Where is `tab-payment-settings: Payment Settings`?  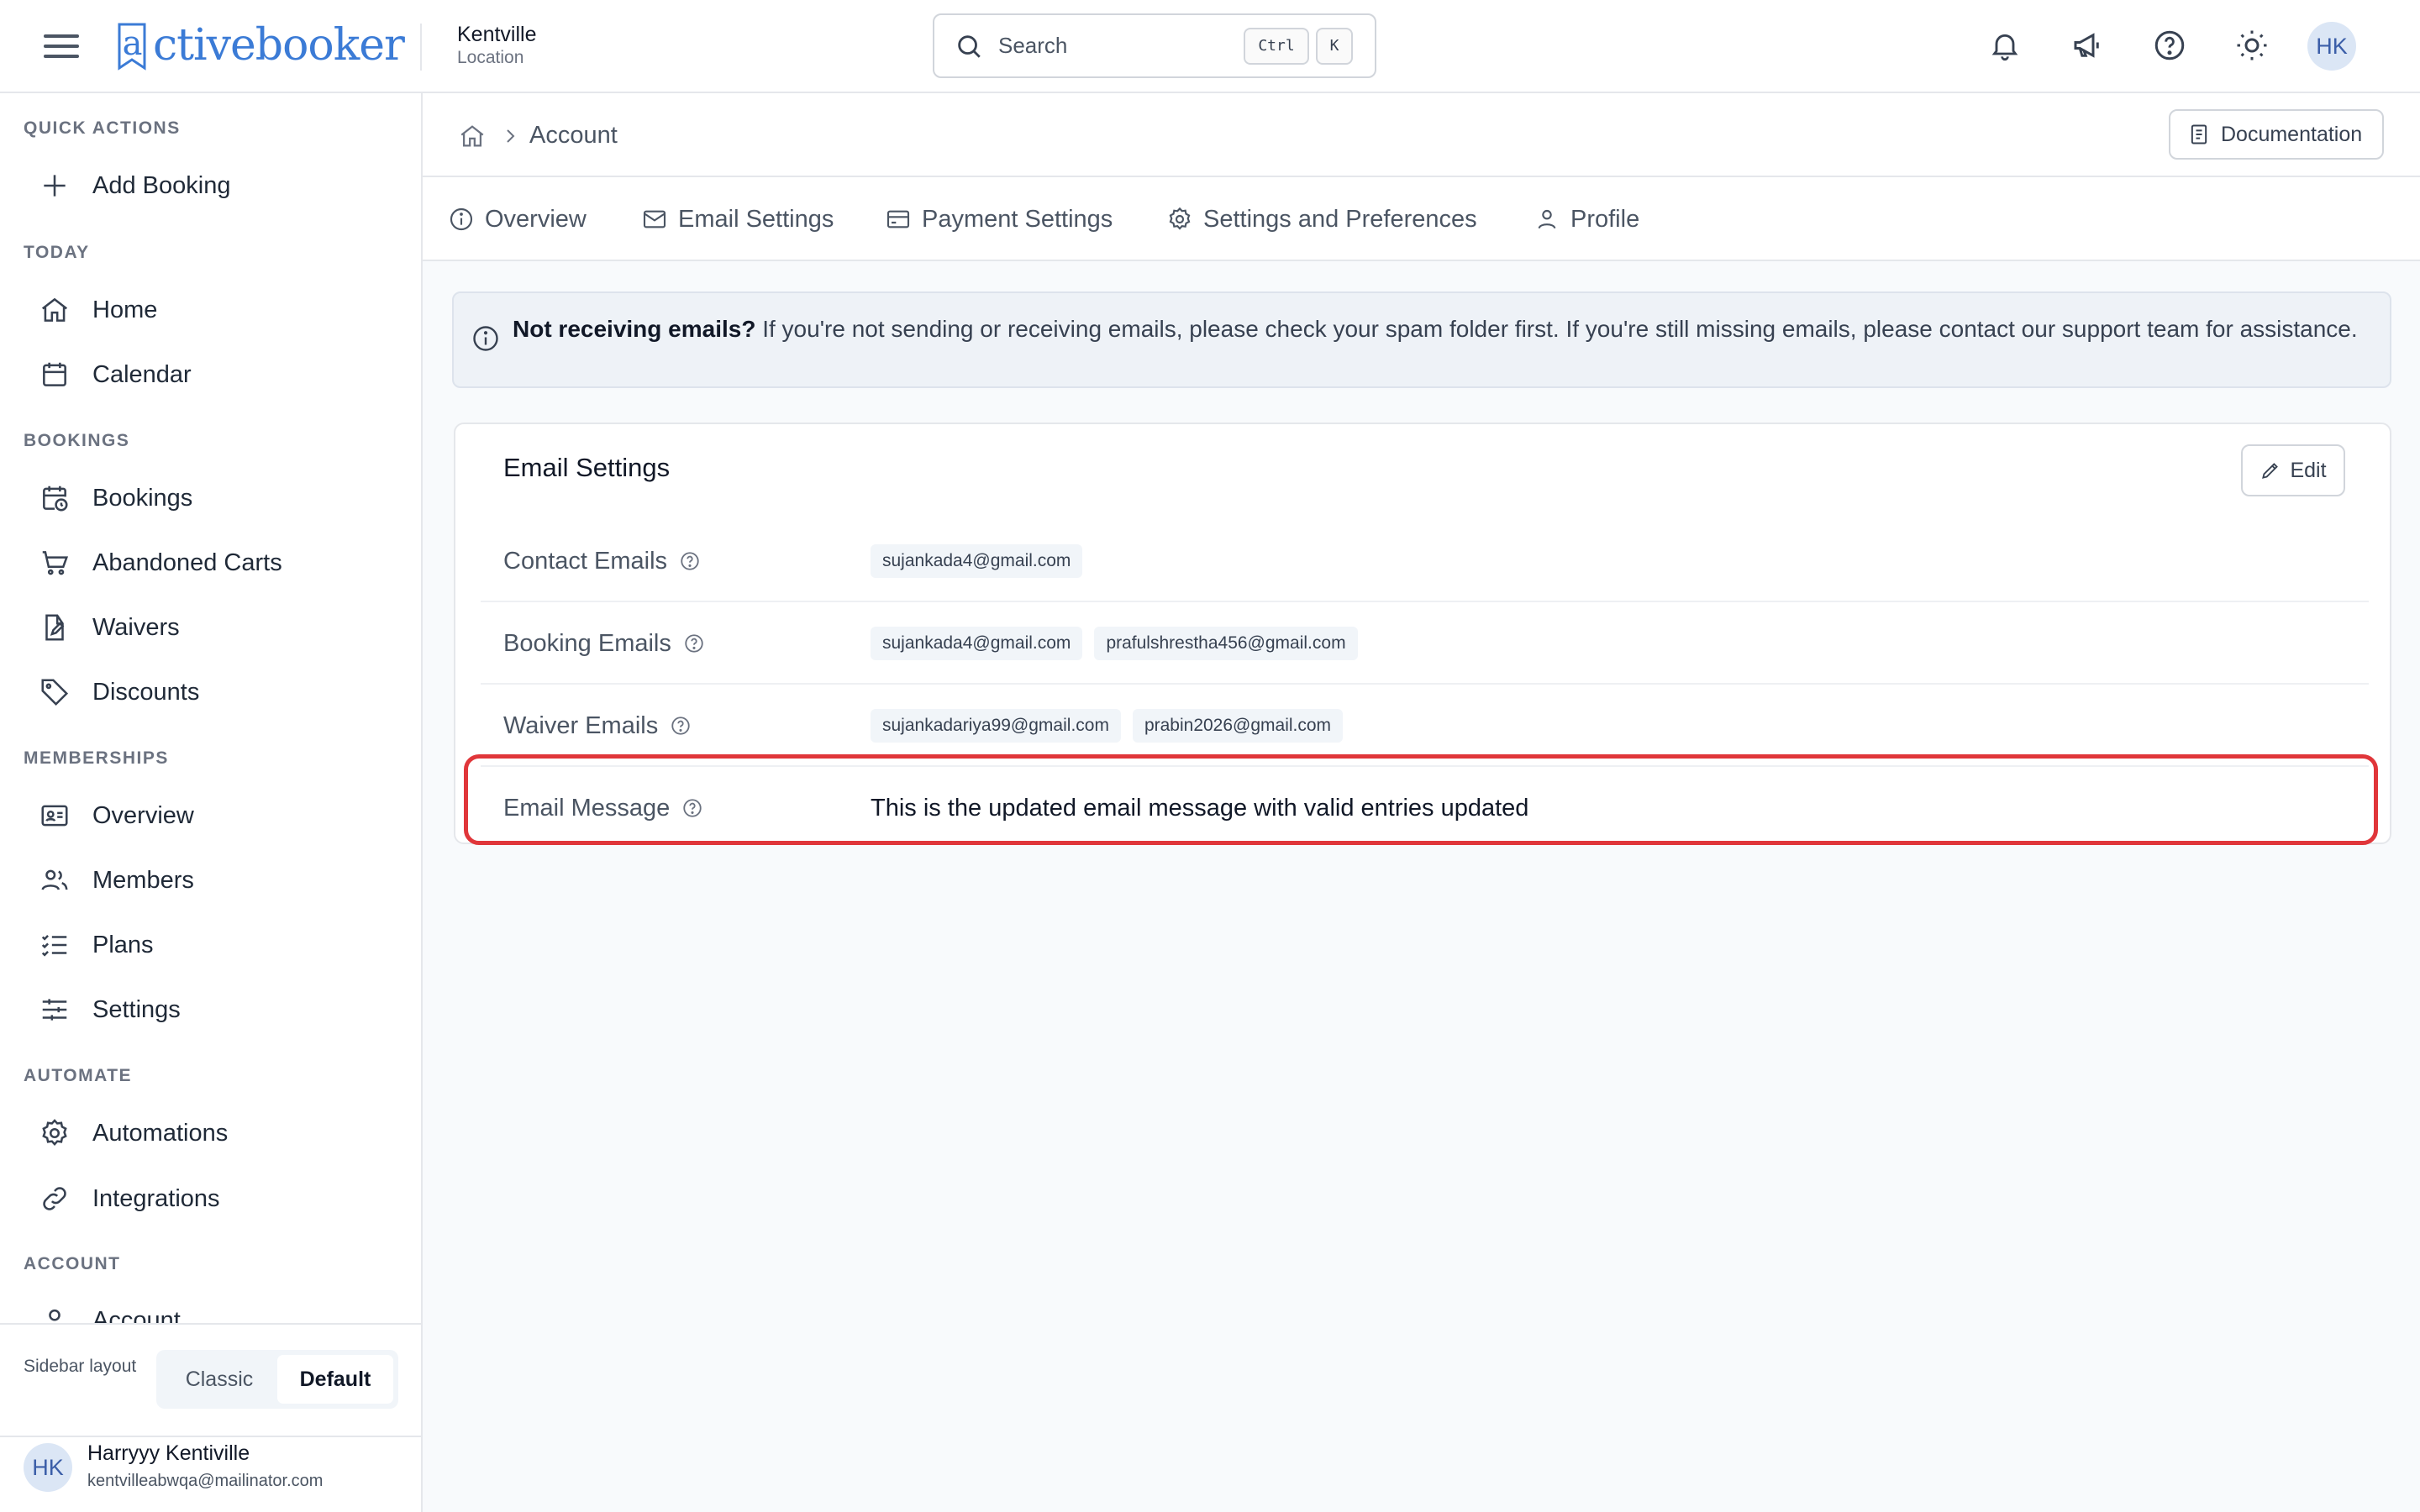
tab-payment-settings: Payment Settings is located at coordinates (999, 219).